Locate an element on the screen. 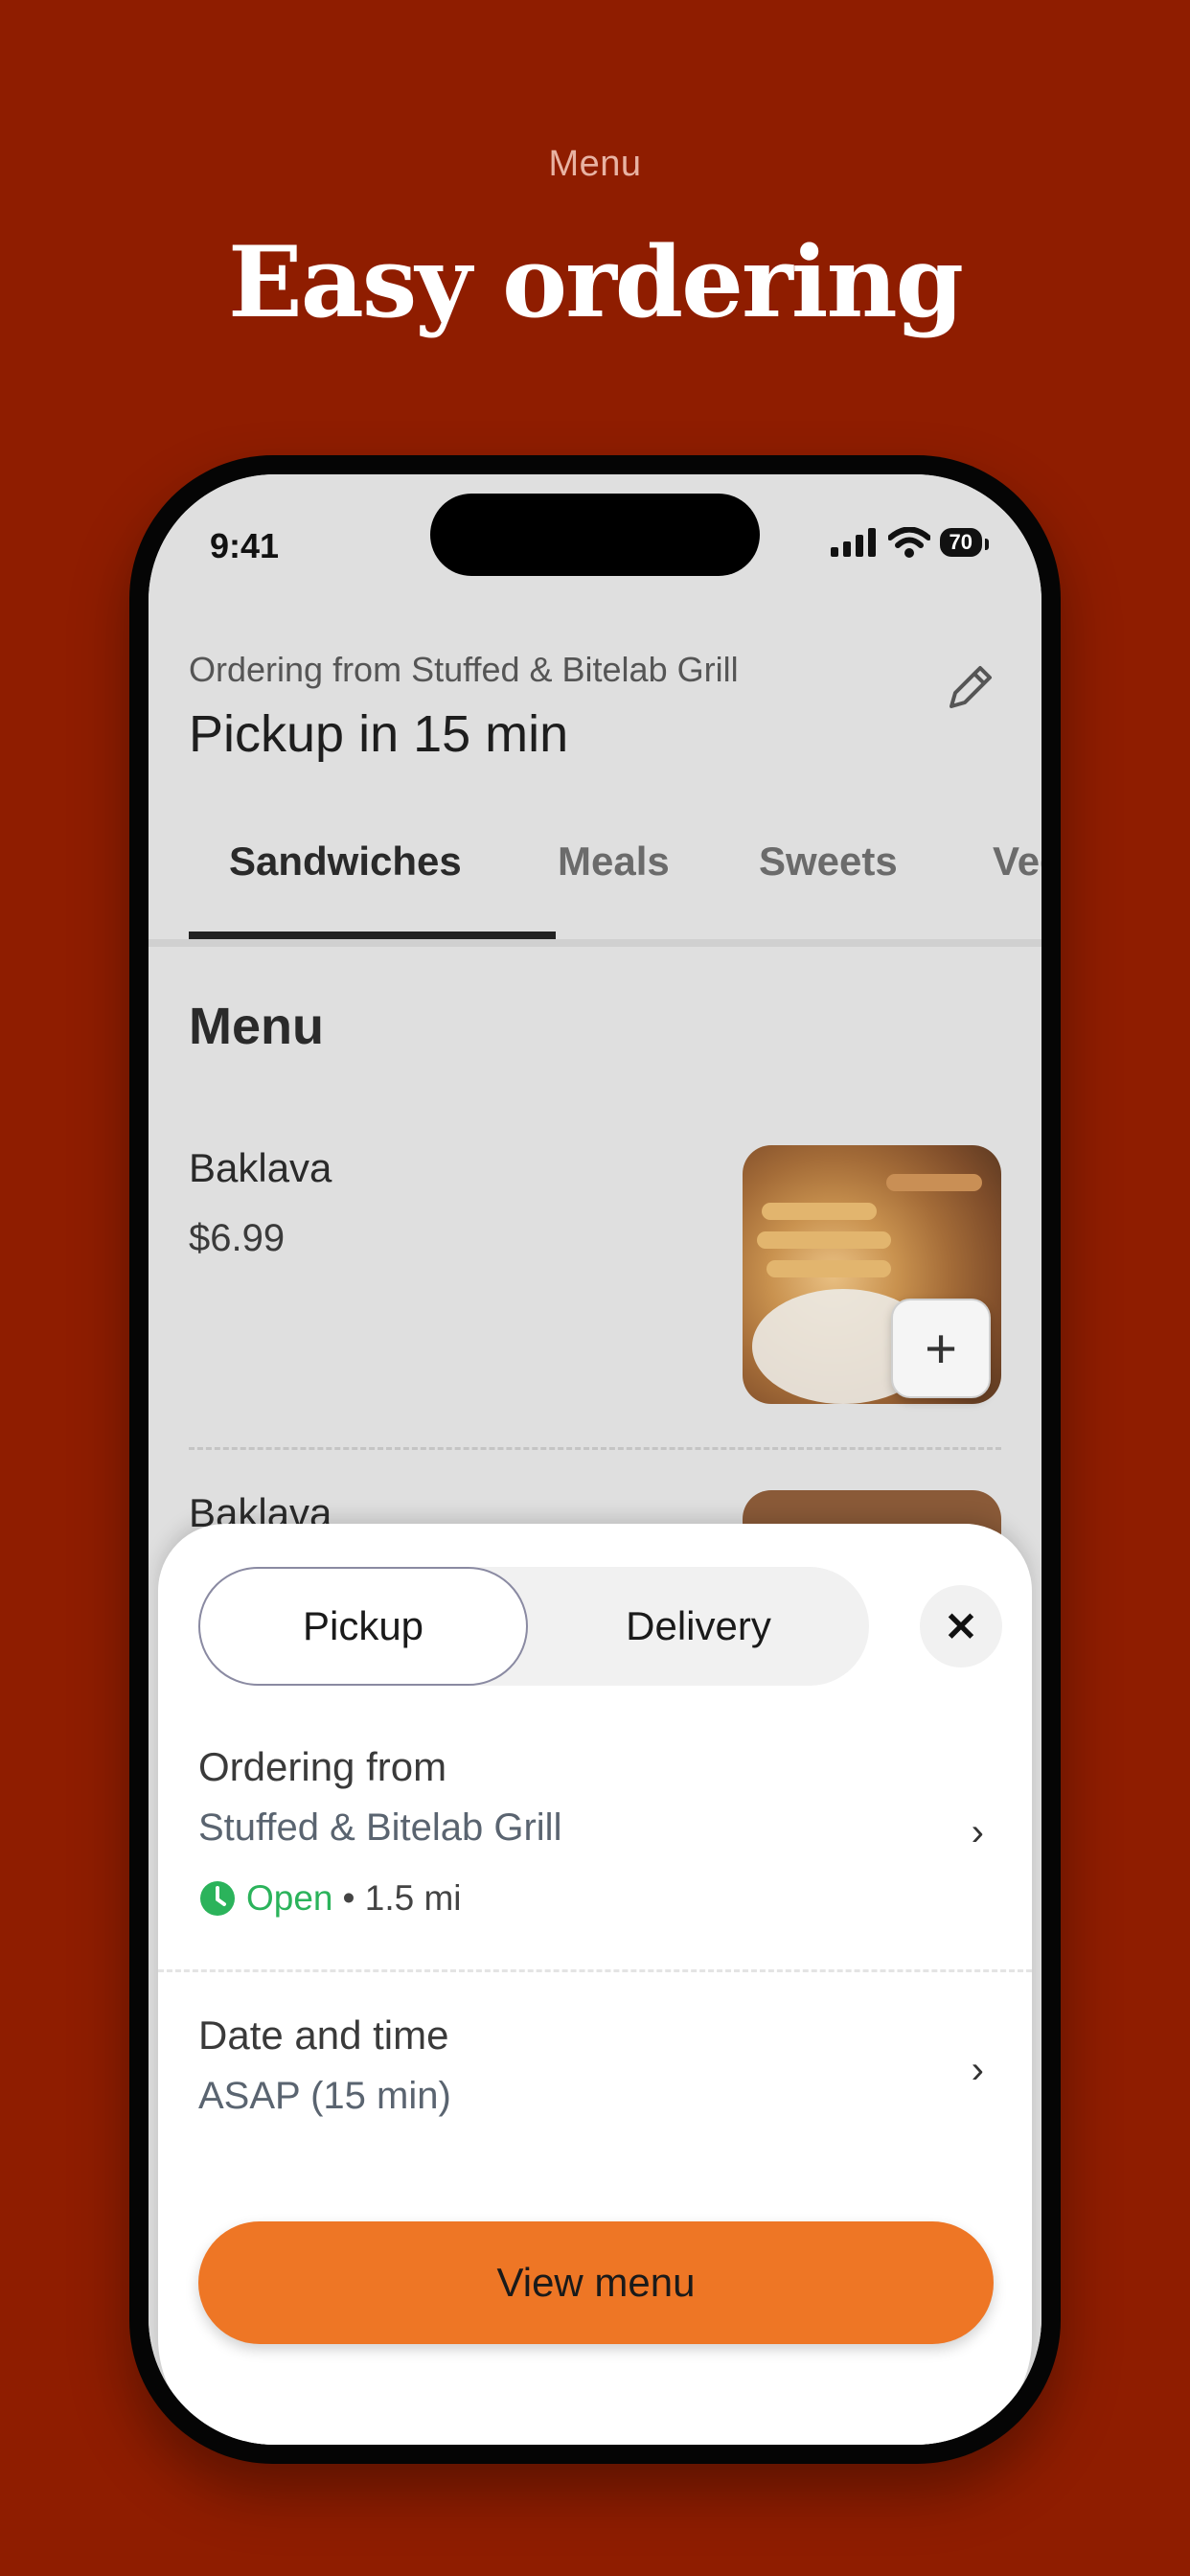  sheet-divider is located at coordinates (595, 1970).